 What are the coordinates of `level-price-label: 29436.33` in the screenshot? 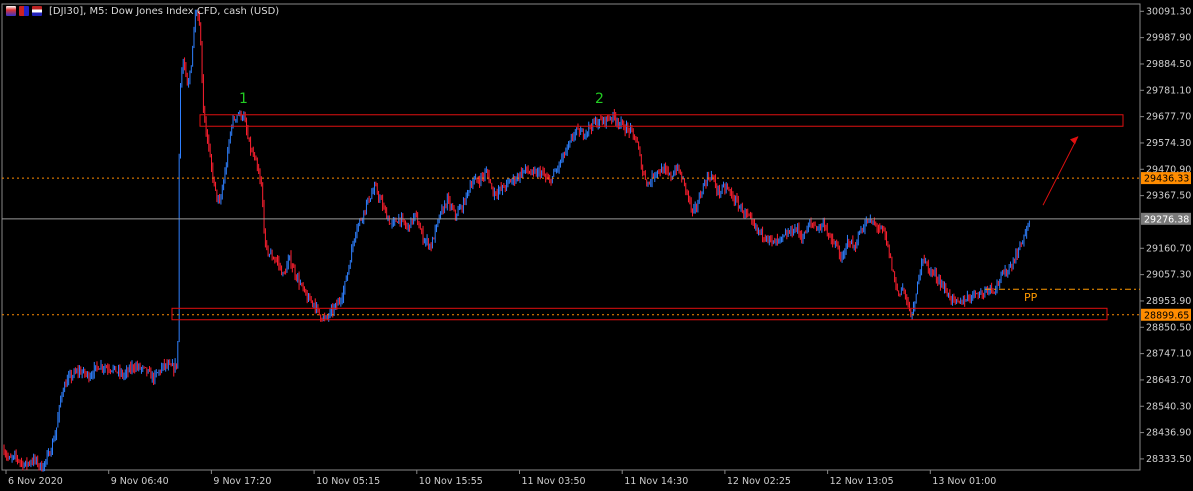 It's located at (1166, 179).